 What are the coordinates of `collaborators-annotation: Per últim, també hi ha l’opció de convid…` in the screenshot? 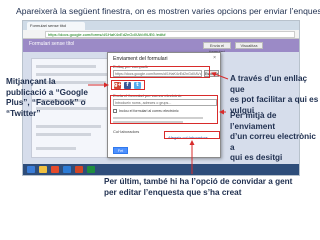 It's located at (198, 187).